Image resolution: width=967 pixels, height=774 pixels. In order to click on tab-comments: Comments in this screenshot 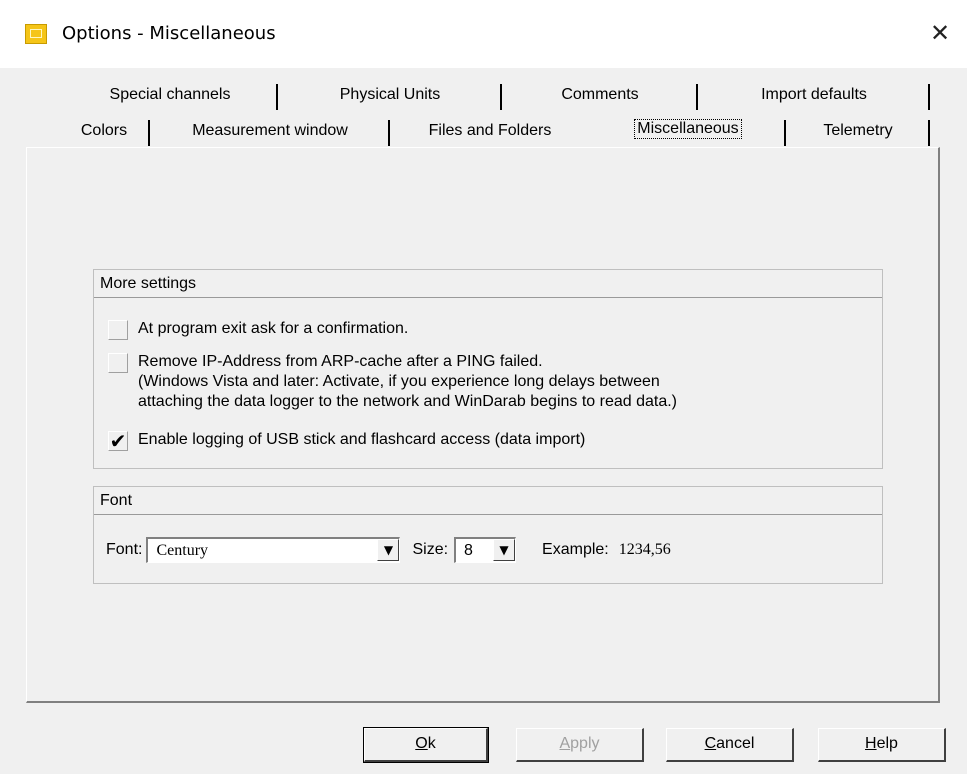, I will do `click(600, 95)`.